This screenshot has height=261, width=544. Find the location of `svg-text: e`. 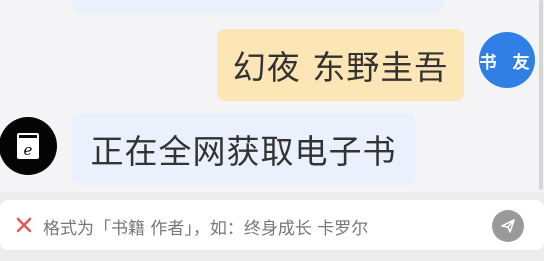

svg-text: e is located at coordinates (28, 150).